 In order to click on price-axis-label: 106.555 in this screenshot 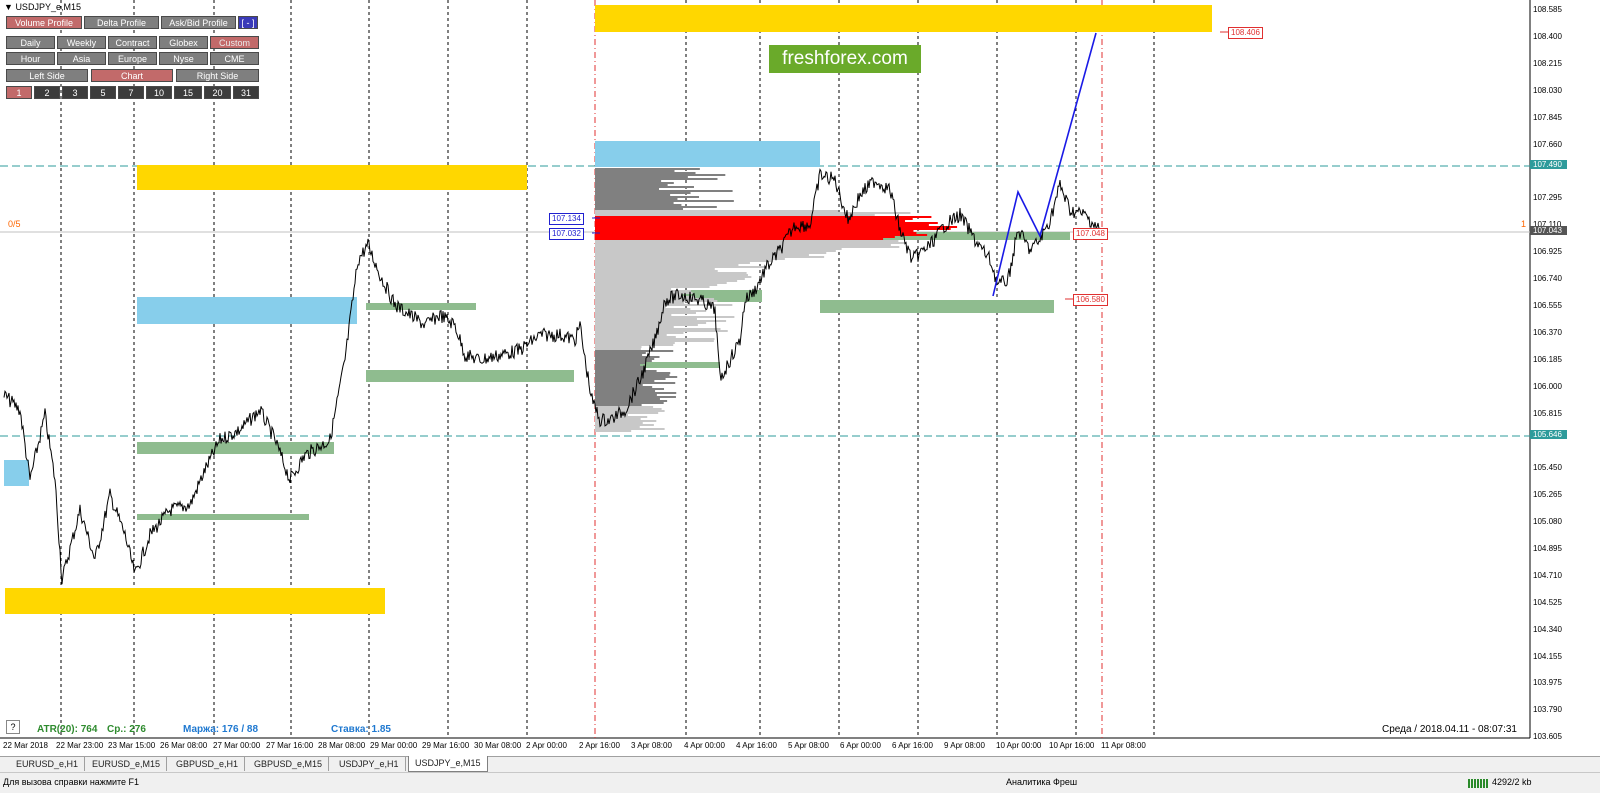, I will do `click(1547, 306)`.